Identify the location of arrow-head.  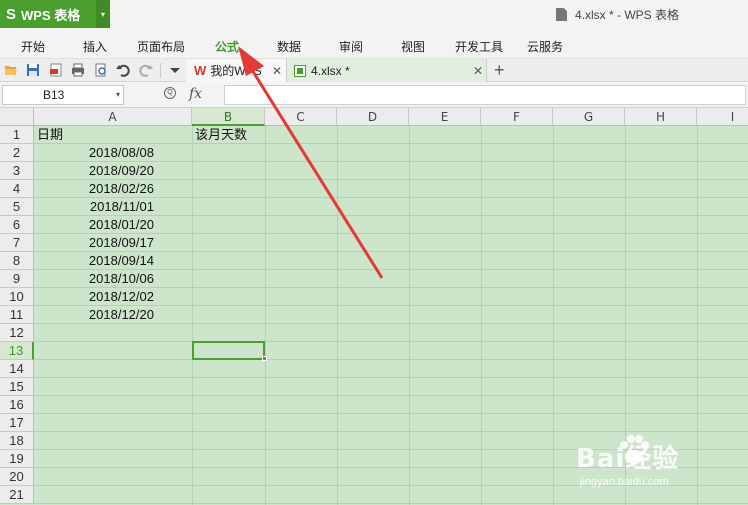
(251, 61).